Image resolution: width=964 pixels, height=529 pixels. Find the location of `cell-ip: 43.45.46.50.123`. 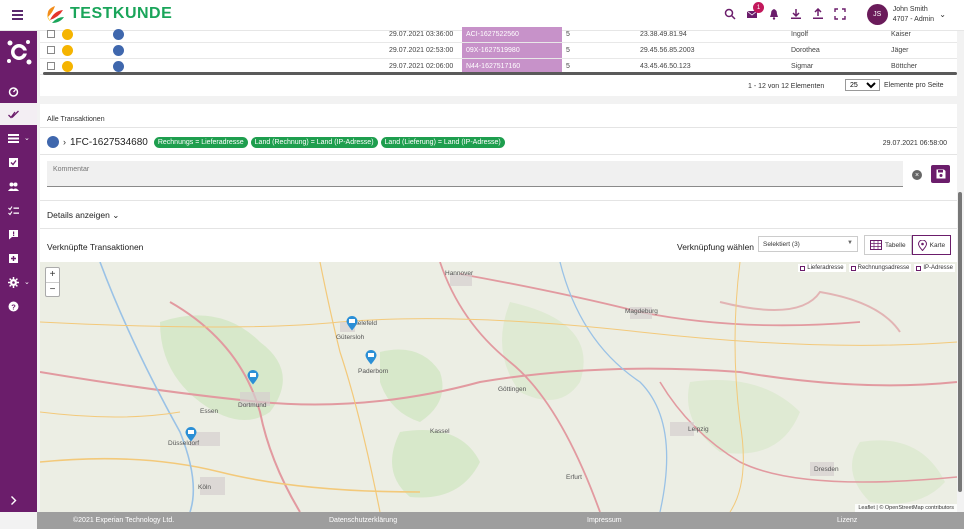

cell-ip: 43.45.46.50.123 is located at coordinates (665, 66).